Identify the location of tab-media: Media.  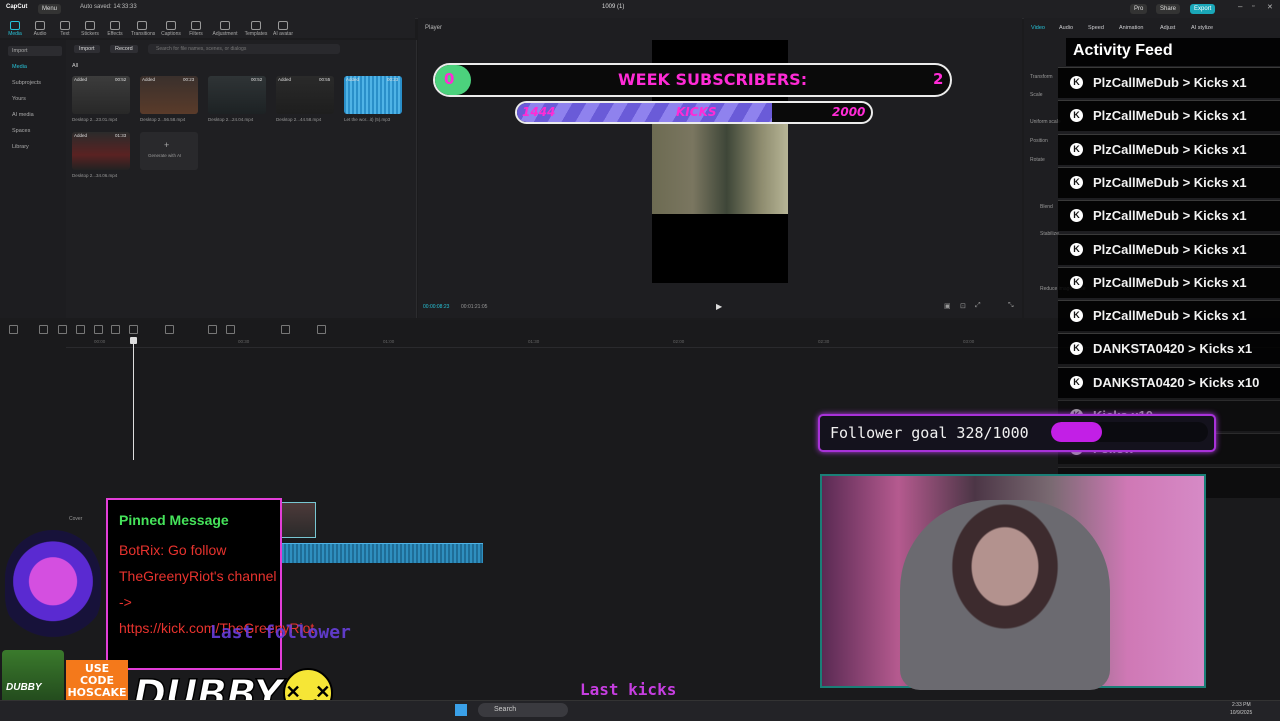
(15, 29).